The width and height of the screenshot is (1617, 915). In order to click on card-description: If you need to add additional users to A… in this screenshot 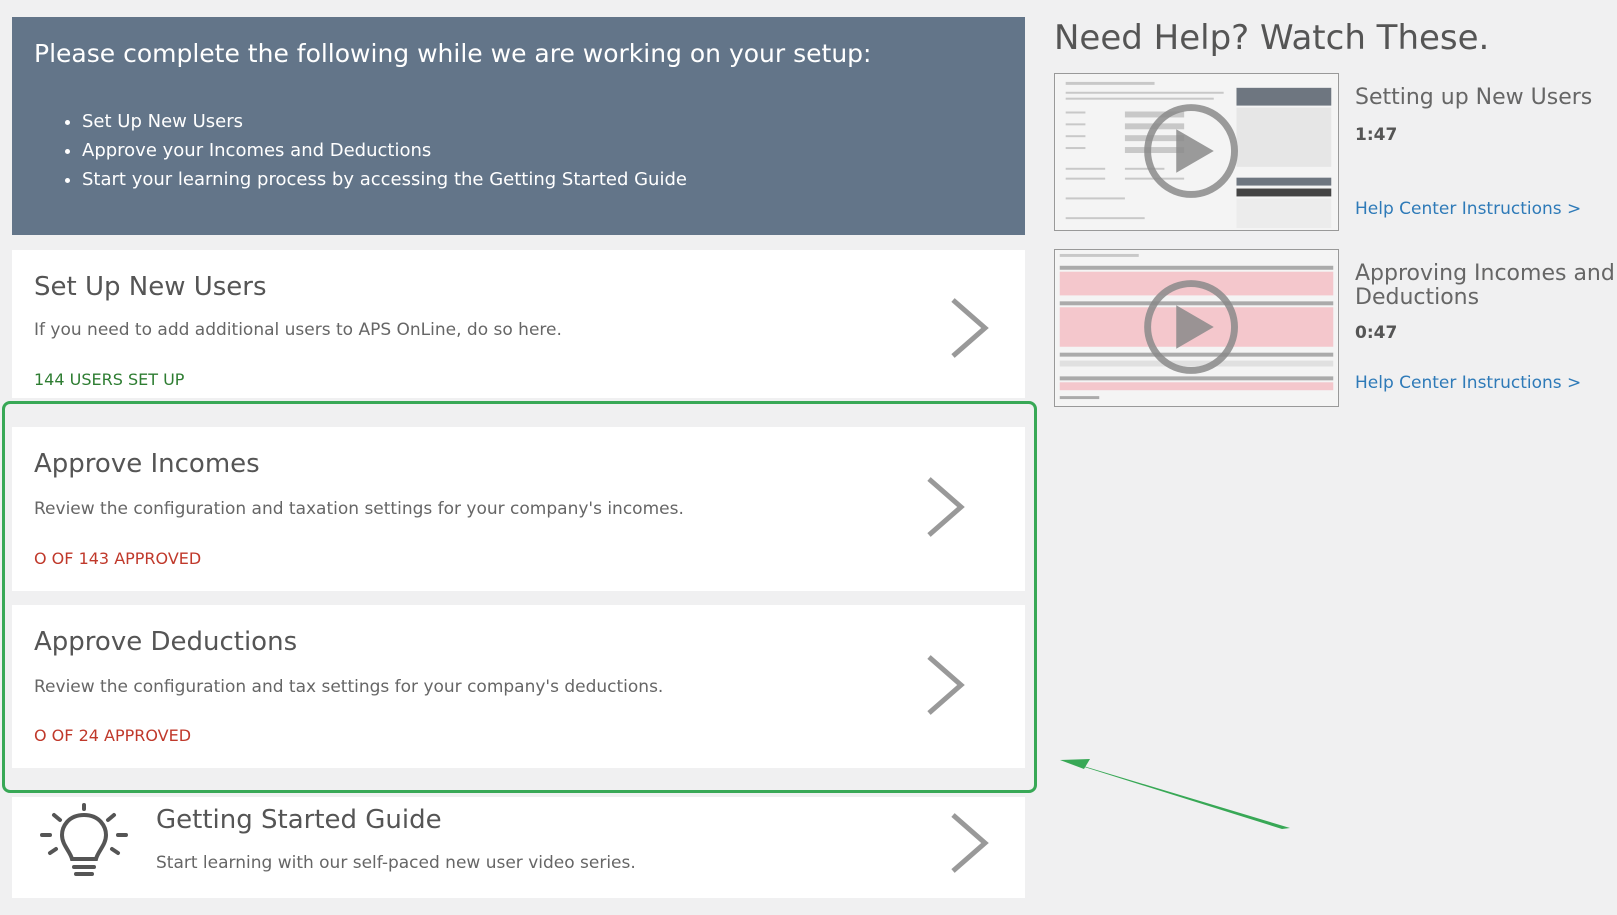, I will do `click(298, 330)`.